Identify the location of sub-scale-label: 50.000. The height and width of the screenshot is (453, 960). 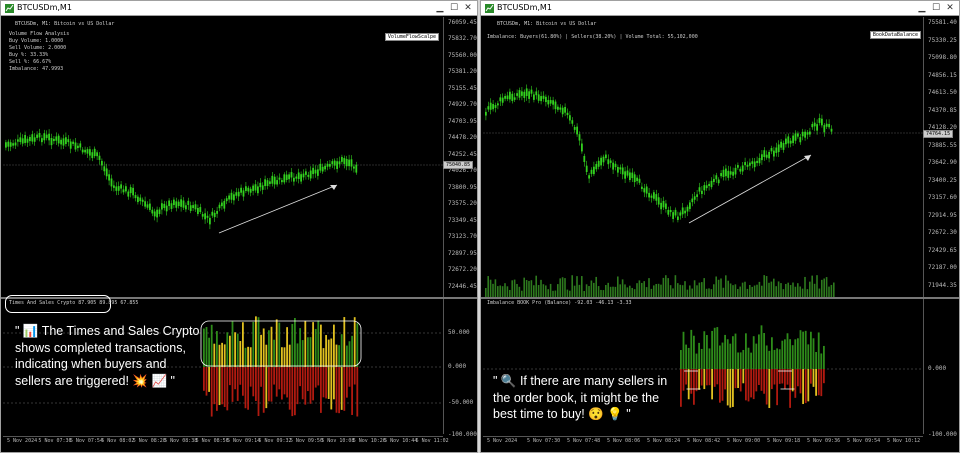
(459, 332).